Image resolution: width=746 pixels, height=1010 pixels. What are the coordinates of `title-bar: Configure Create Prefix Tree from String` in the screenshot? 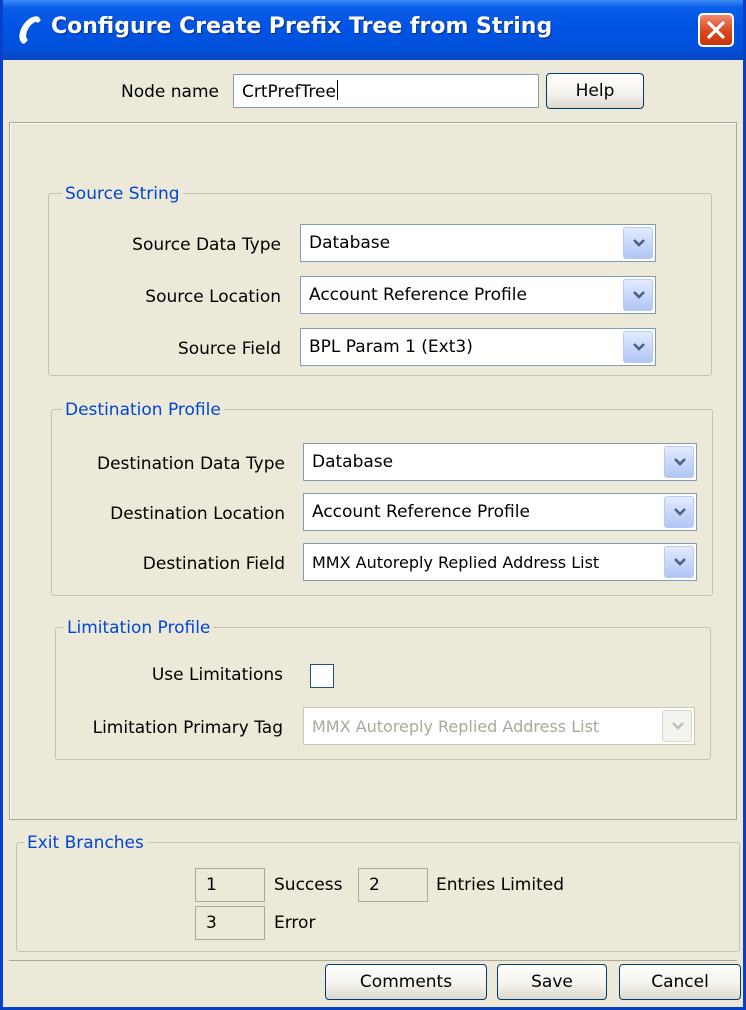 It's located at (373, 30).